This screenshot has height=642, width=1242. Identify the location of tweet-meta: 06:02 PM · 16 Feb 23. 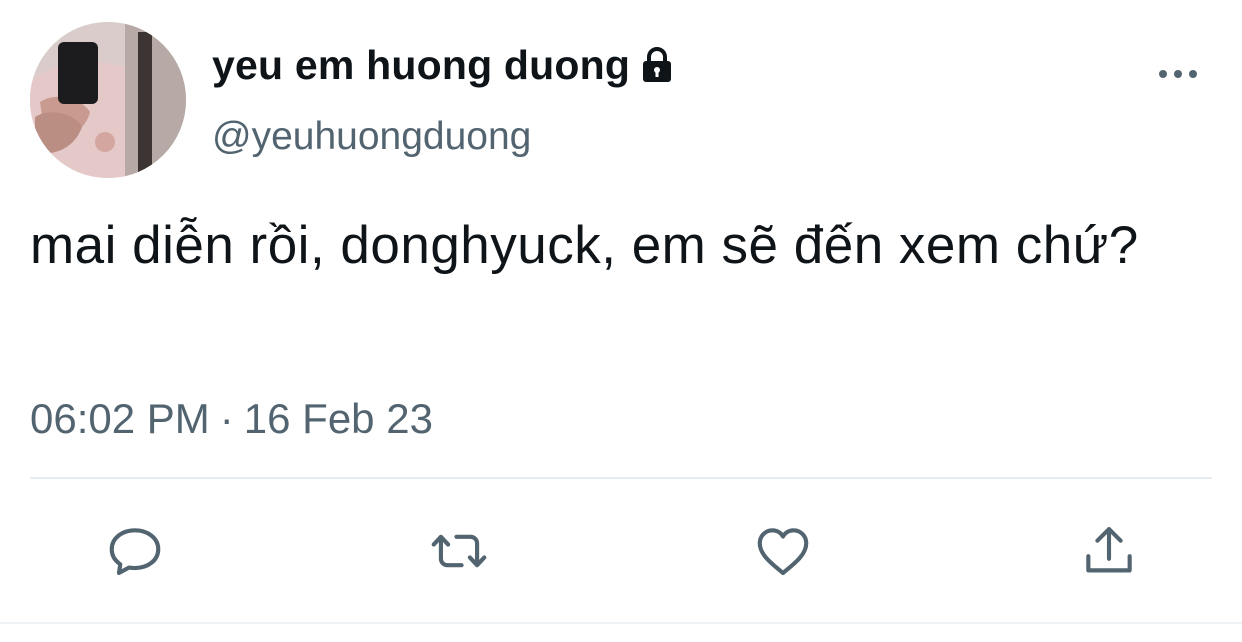
(231, 419).